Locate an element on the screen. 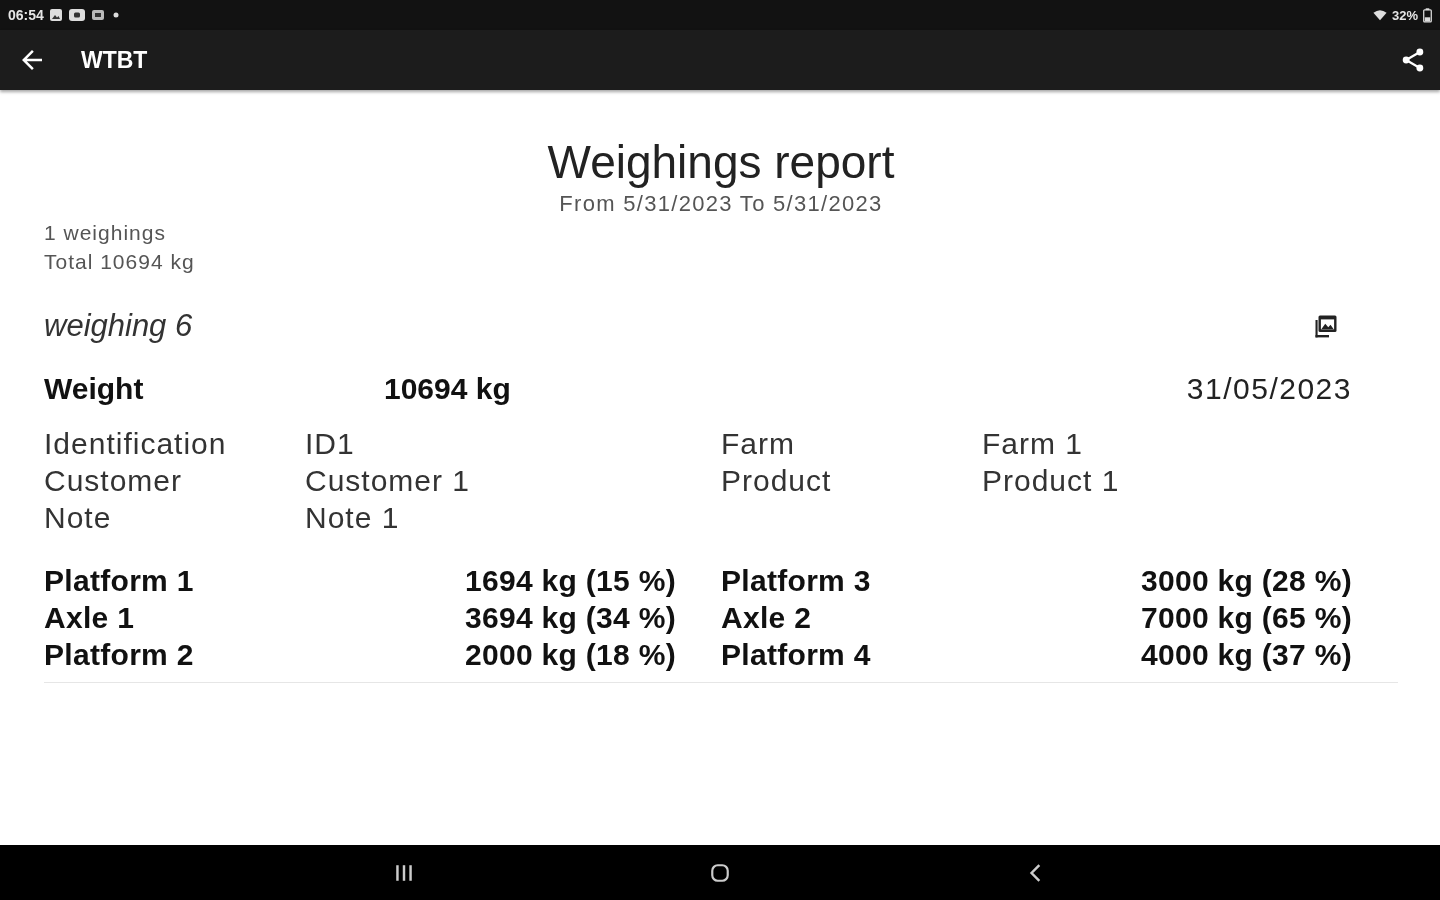 The height and width of the screenshot is (900, 1440). summary-text: 1 weighings is located at coordinates (105, 233).